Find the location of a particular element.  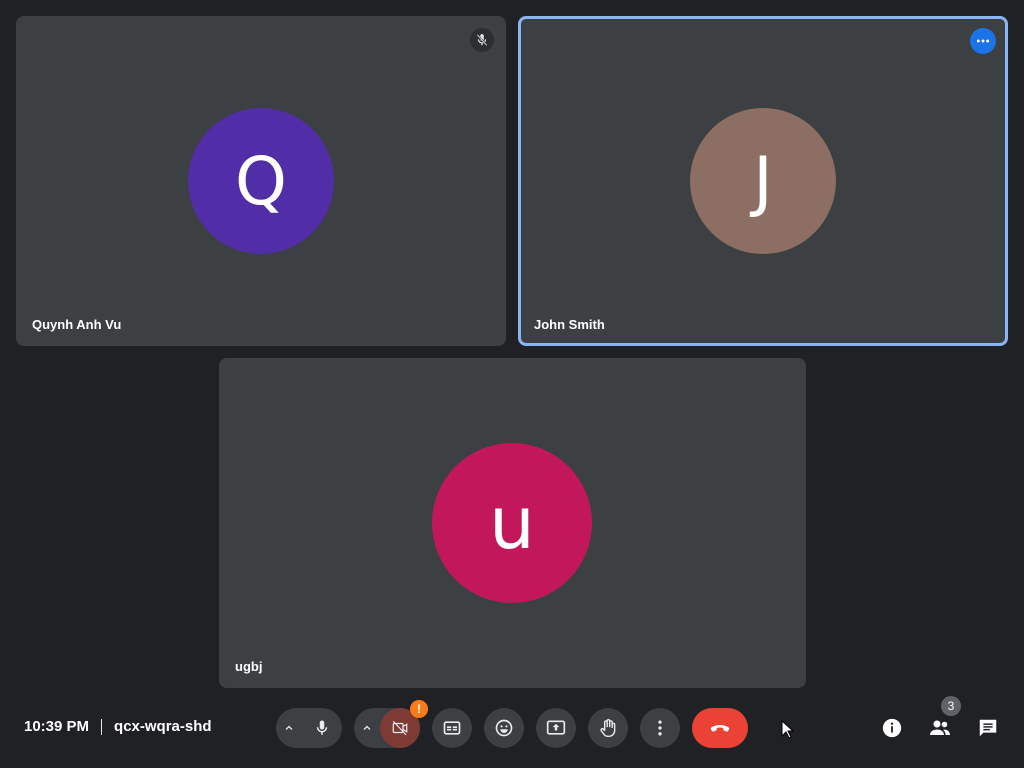

mic-off-icon is located at coordinates (482, 40).